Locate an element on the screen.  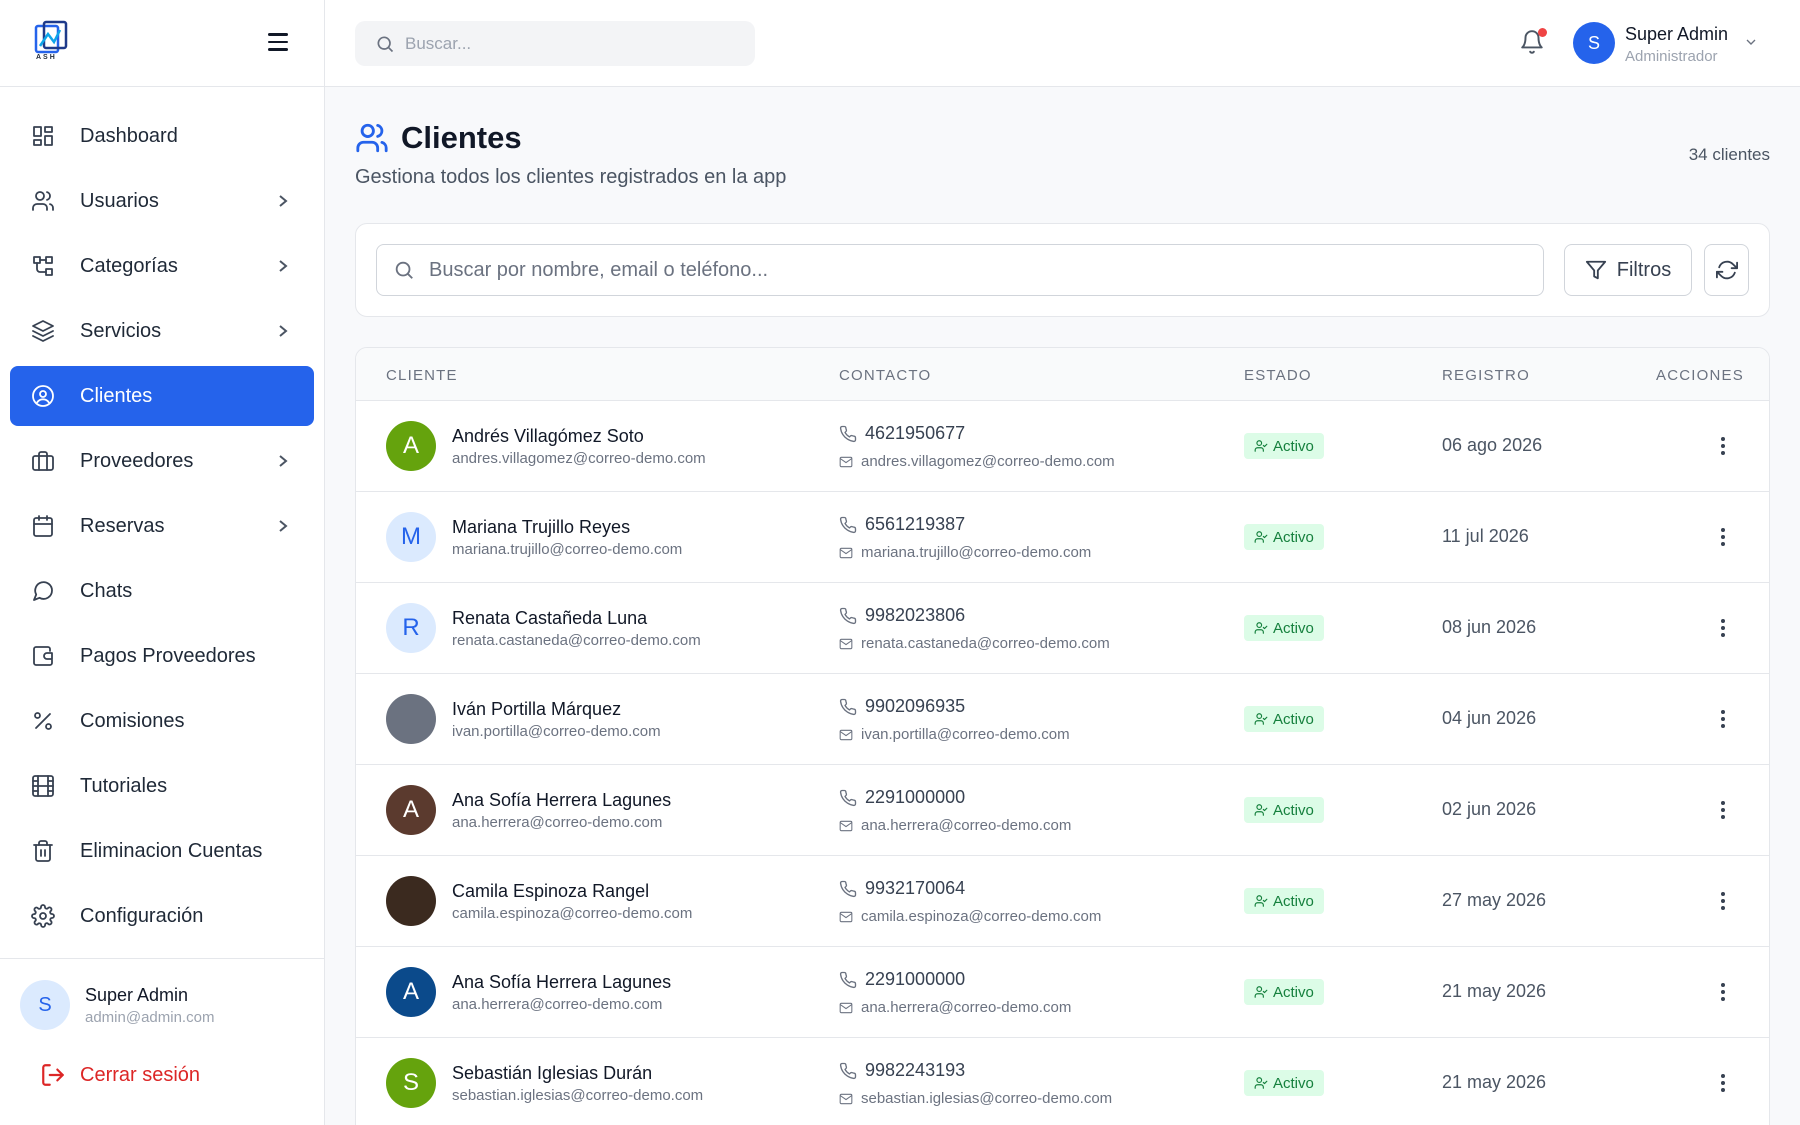
sidebar-item-servicios: Servicios is located at coordinates (162, 331).